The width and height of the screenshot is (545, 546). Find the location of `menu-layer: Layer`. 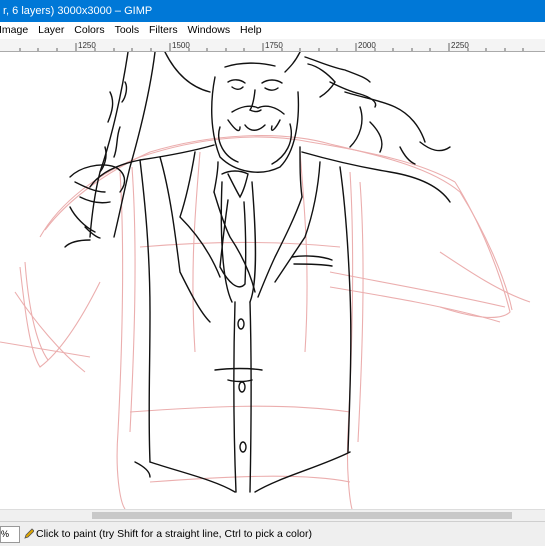

menu-layer: Layer is located at coordinates (51, 30).